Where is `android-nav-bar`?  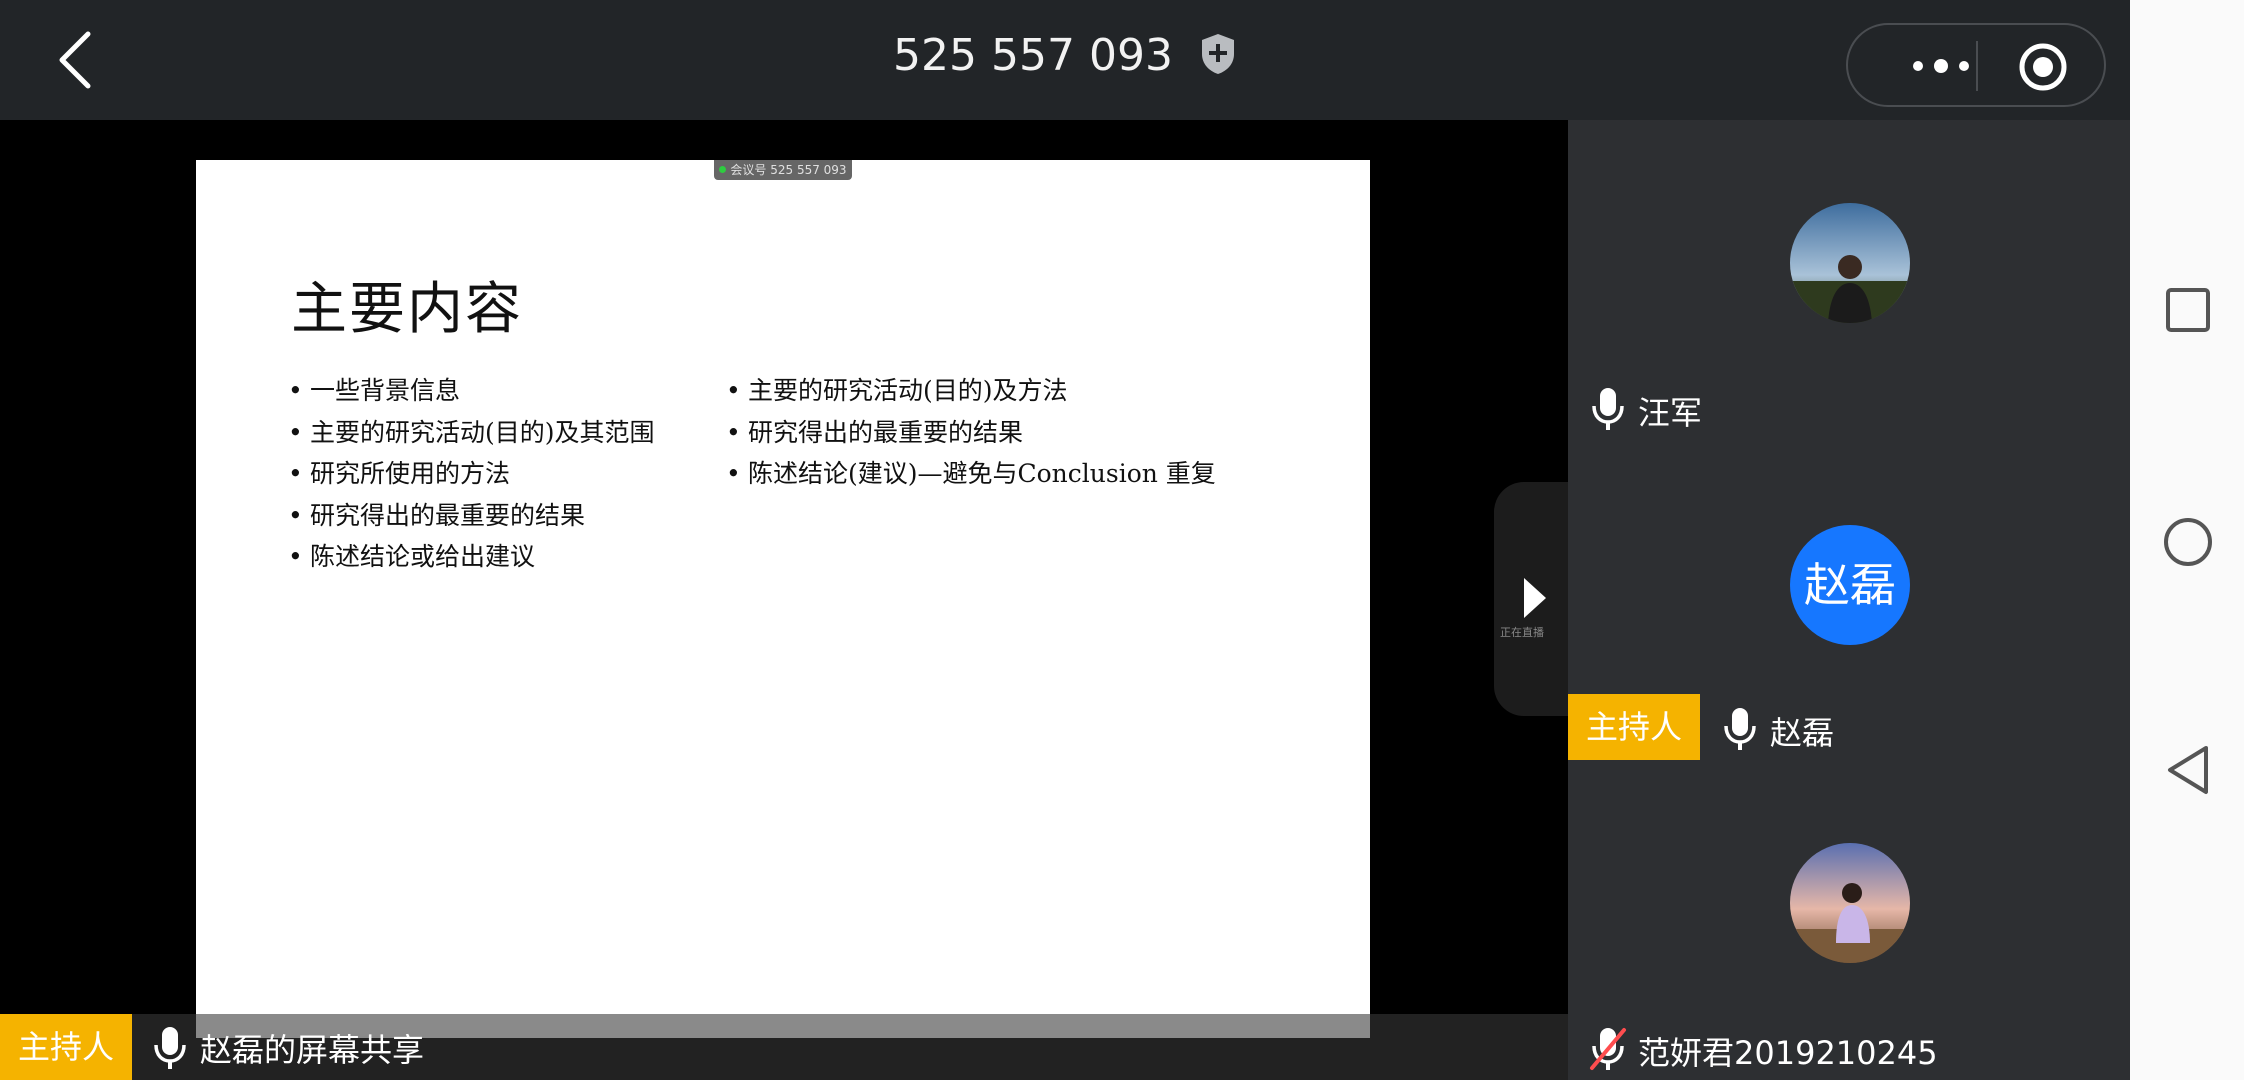
android-nav-bar is located at coordinates (2187, 540).